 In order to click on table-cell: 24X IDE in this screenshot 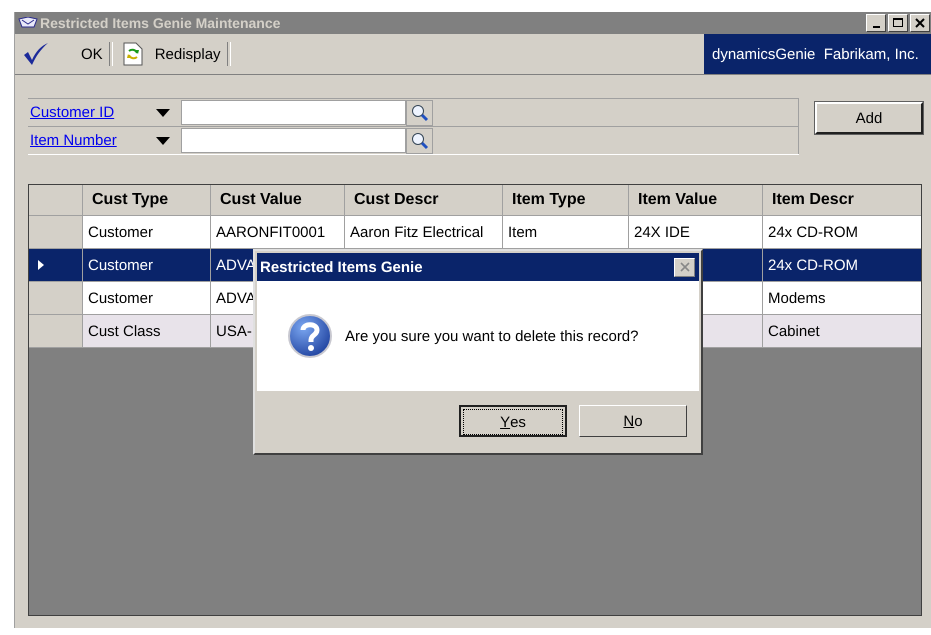, I will do `click(696, 232)`.